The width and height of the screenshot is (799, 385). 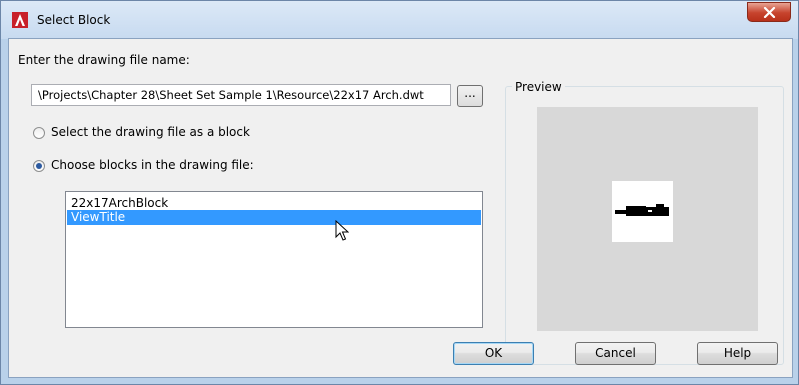 What do you see at coordinates (274, 203) in the screenshot?
I see `list-item: 22x17ArchBlock` at bounding box center [274, 203].